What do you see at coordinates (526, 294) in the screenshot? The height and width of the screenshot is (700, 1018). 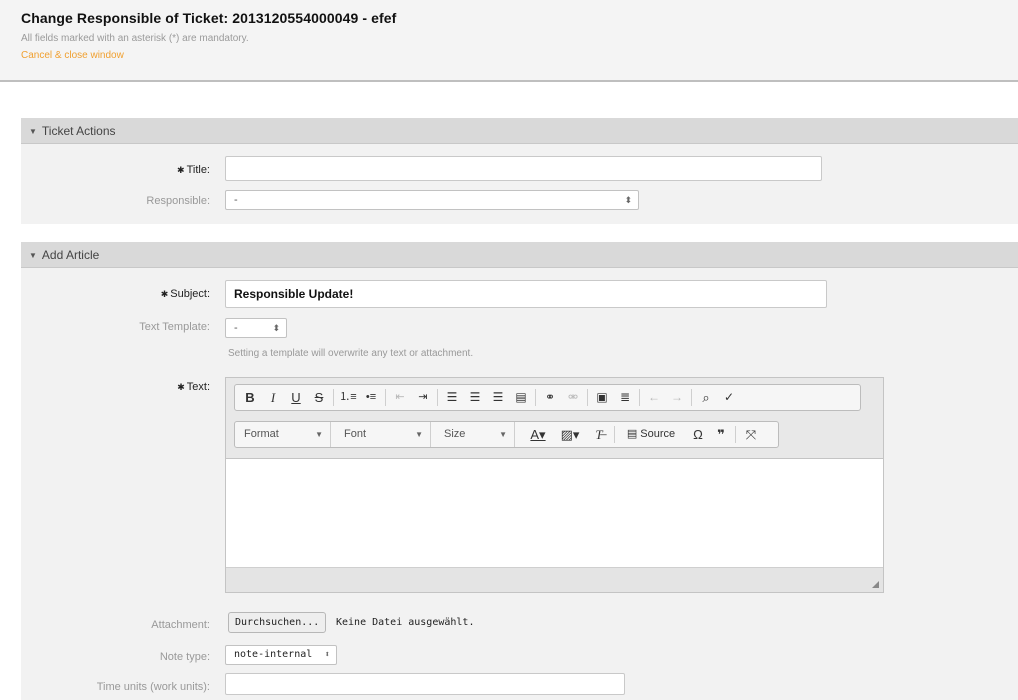 I see `subject-input` at bounding box center [526, 294].